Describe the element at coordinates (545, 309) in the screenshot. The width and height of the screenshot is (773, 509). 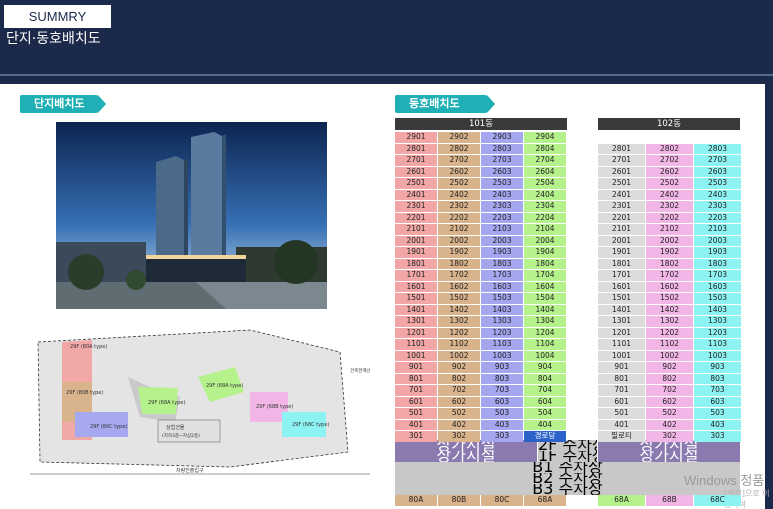
I see `unit-cell-101: 1404` at that location.